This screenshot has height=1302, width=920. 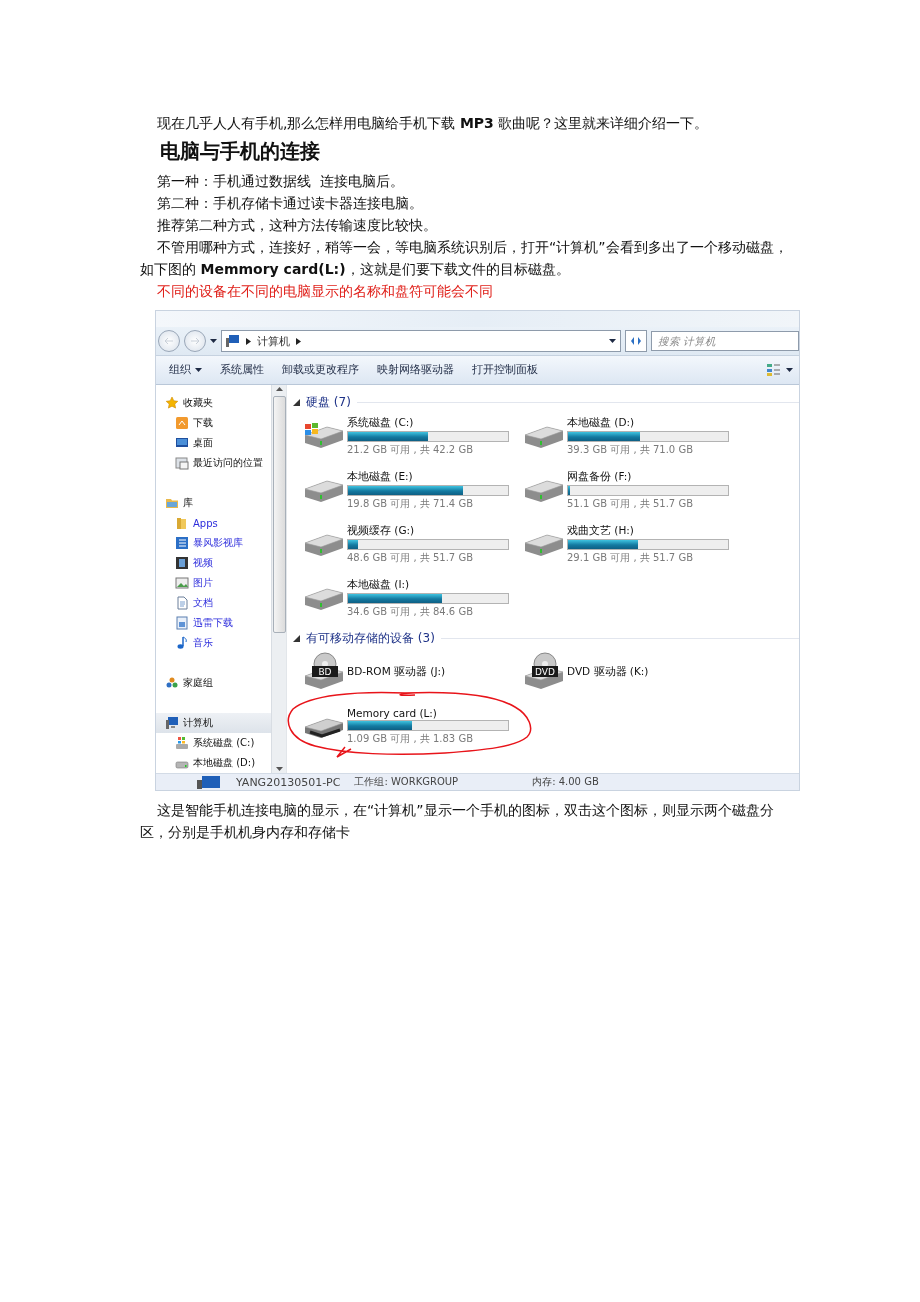 What do you see at coordinates (172, 683) in the screenshot?
I see `homegroup-icon` at bounding box center [172, 683].